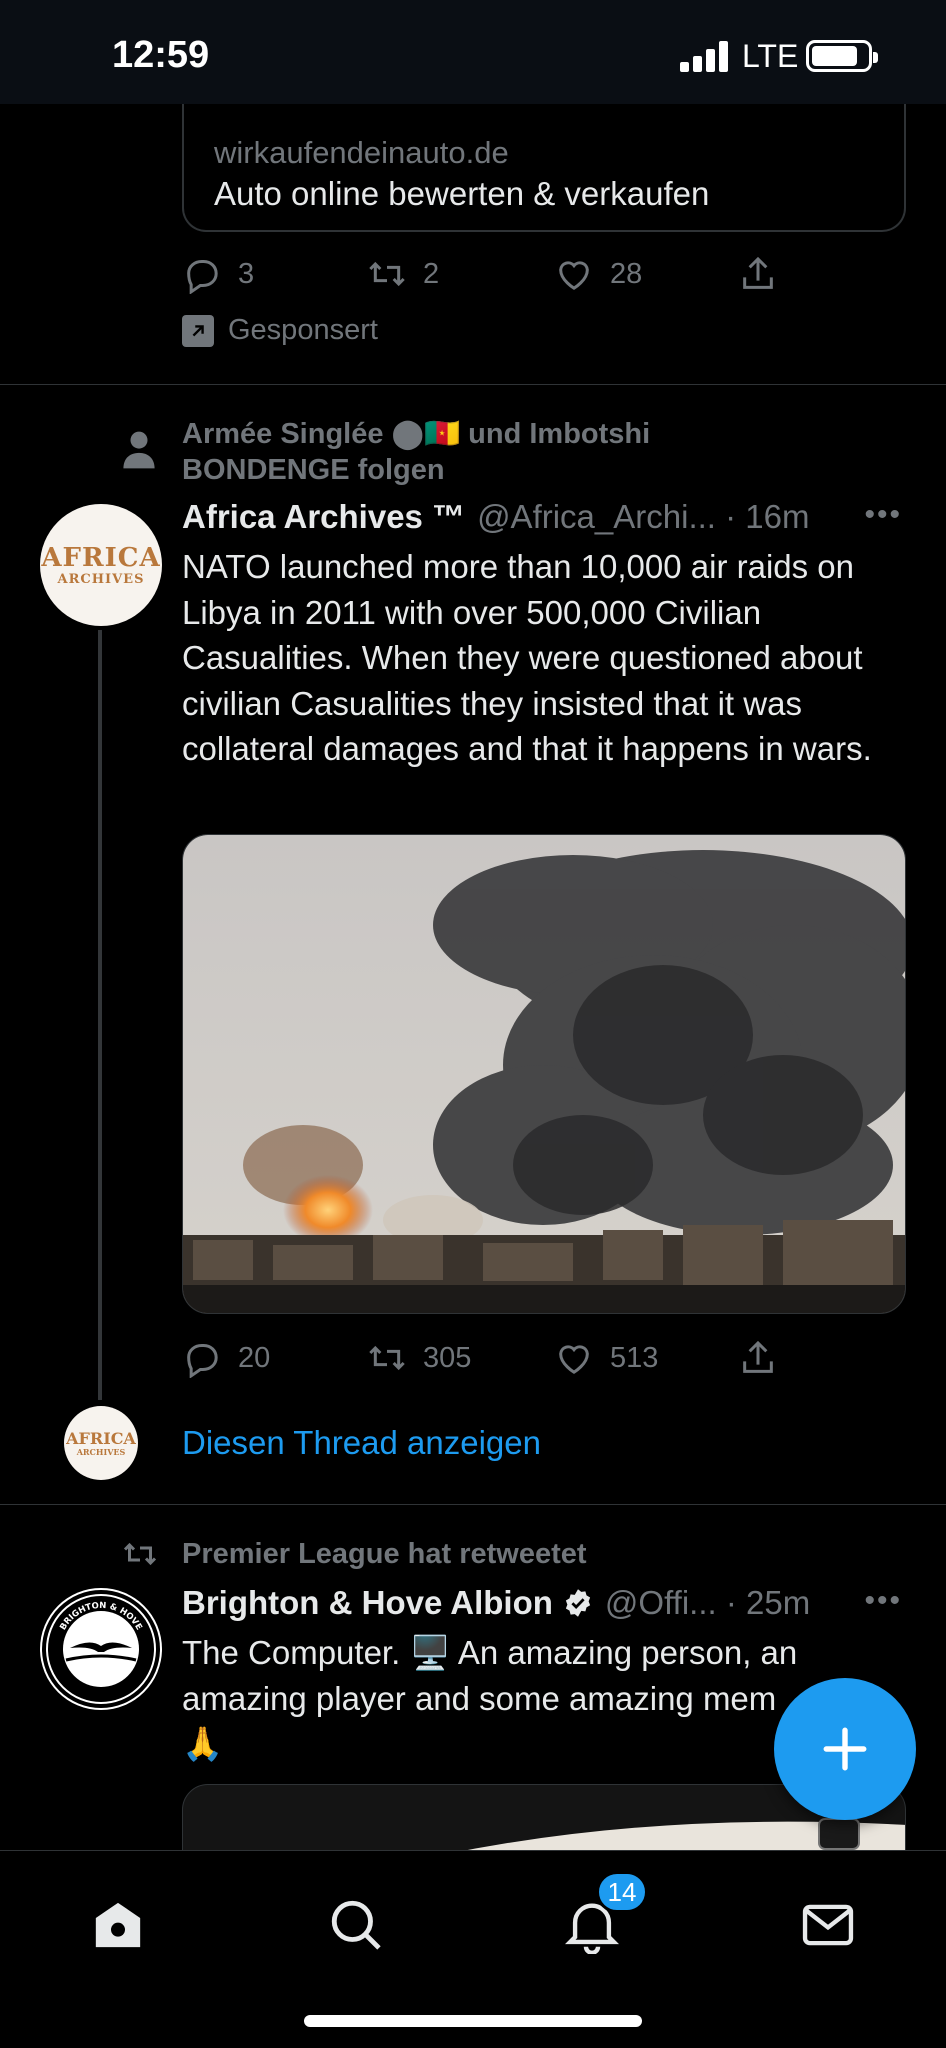  Describe the element at coordinates (544, 1358) in the screenshot. I see `tweet-action-bar: 20 305 513` at that location.